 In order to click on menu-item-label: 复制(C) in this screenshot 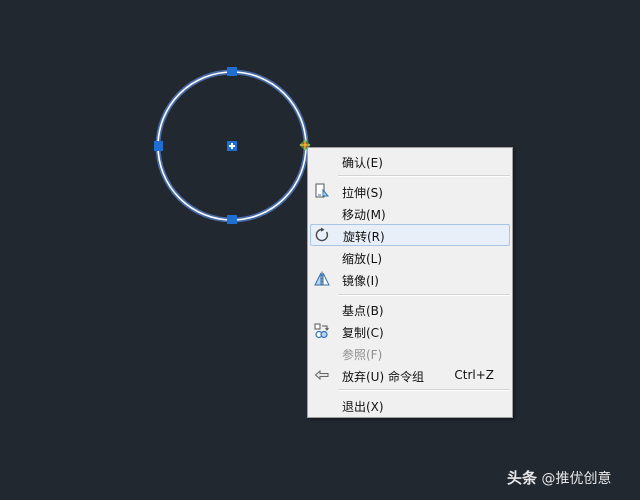, I will do `click(363, 333)`.